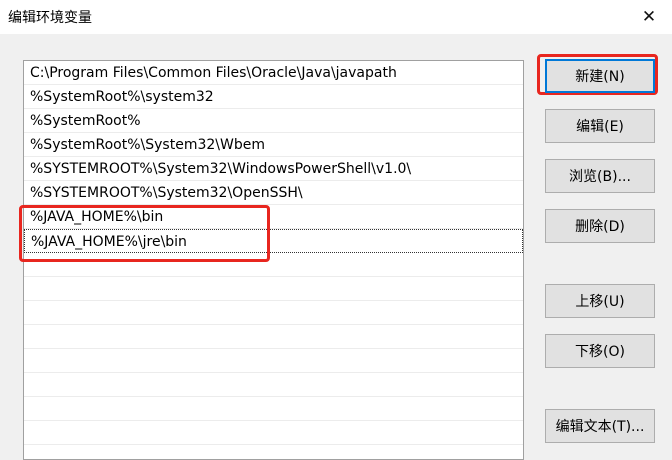 The image size is (672, 460). Describe the element at coordinates (600, 351) in the screenshot. I see `move-down-button: 下移(O)` at that location.